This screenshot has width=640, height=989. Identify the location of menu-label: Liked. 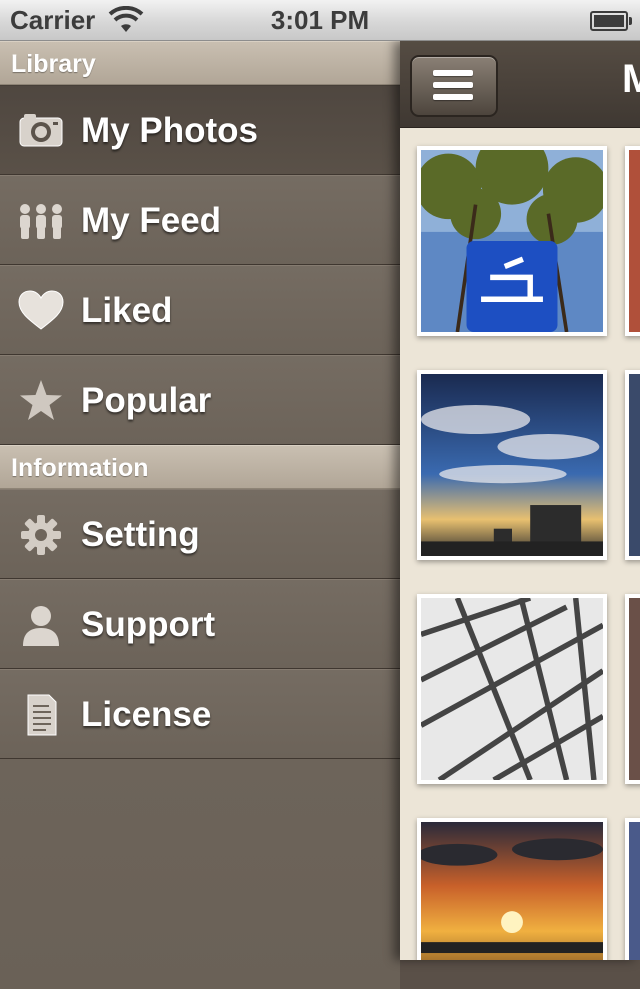
(127, 310).